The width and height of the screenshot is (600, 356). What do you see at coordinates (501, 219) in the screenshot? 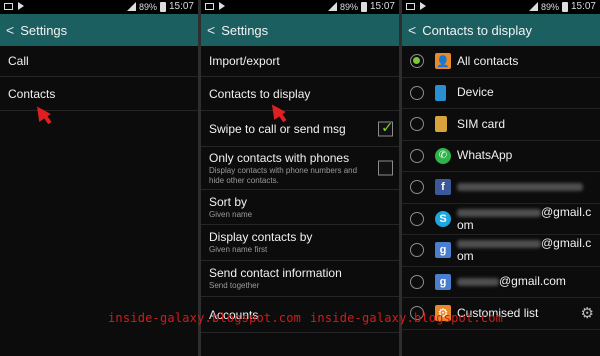
I see `option-skype-account: S @gmail.c om` at bounding box center [501, 219].